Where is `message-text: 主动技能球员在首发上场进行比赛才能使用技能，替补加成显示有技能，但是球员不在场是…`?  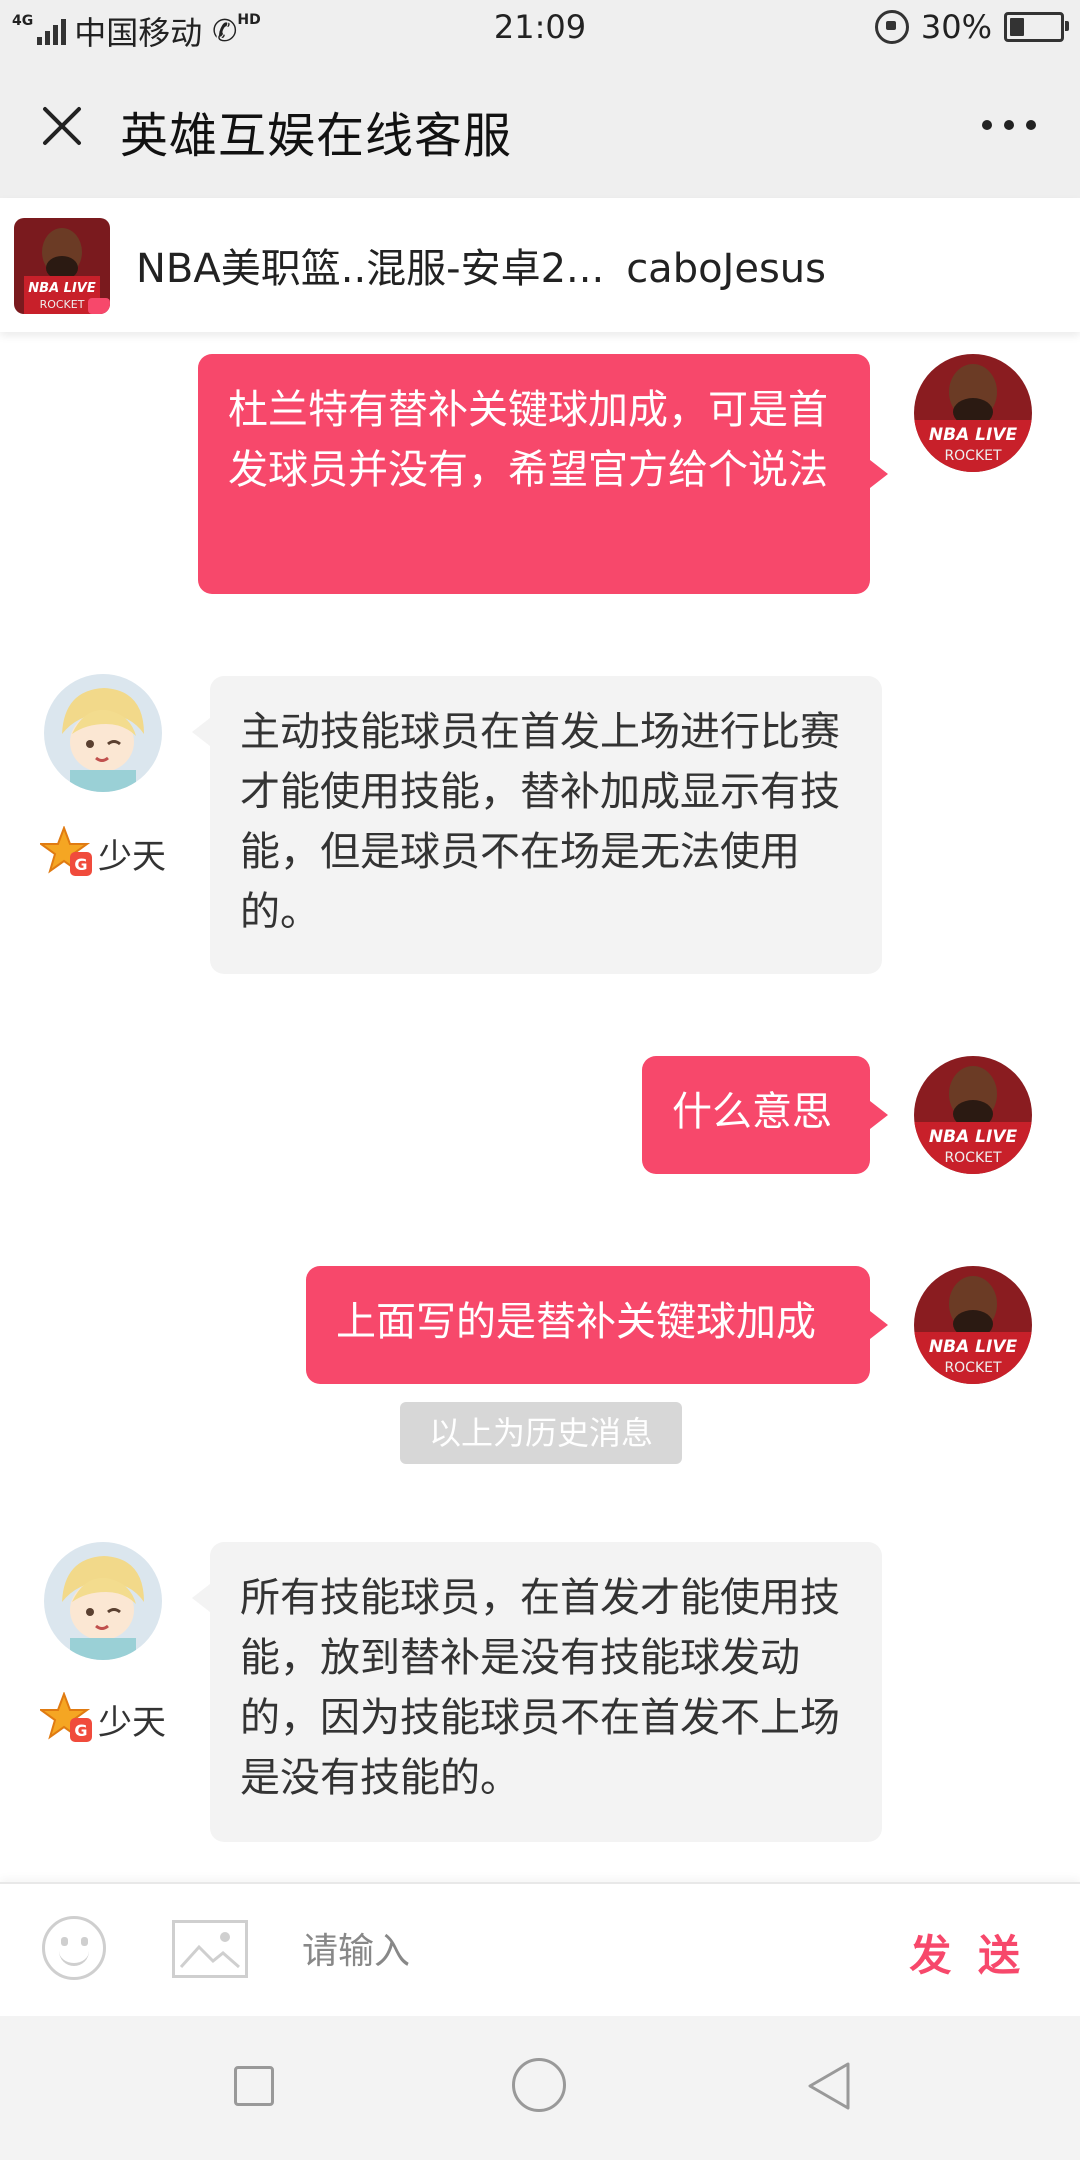 message-text: 主动技能球员在首发上场进行比赛才能使用技能，替补加成显示有技能，但是球员不在场是… is located at coordinates (540, 822).